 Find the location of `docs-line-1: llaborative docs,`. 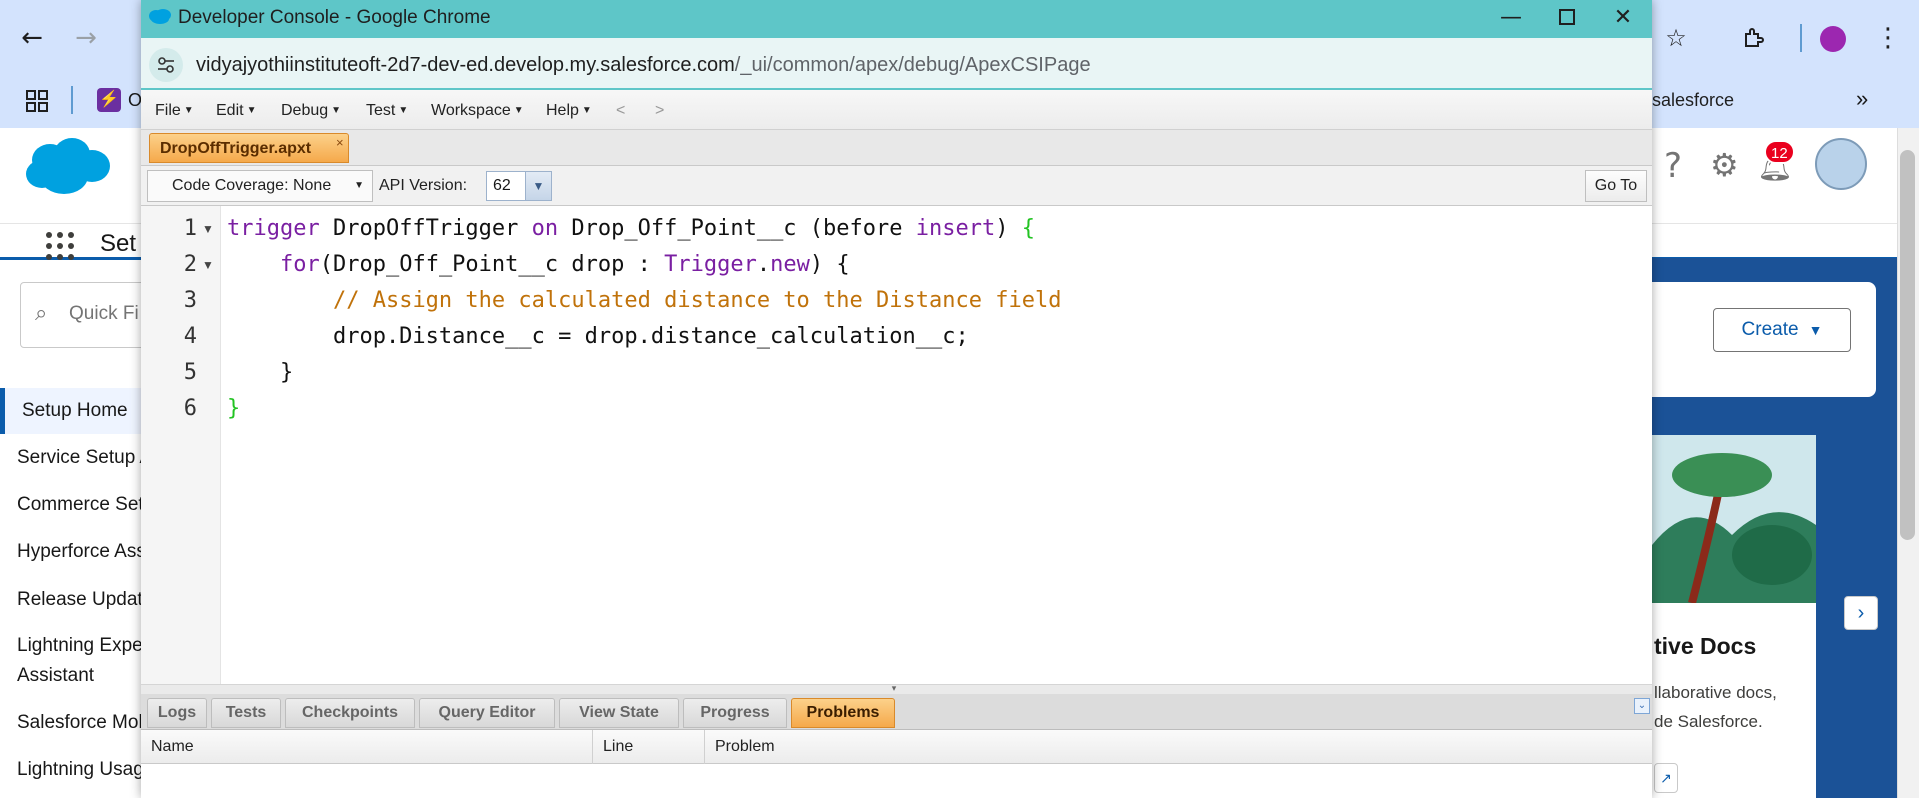

docs-line-1: llaborative docs, is located at coordinates (1715, 692).